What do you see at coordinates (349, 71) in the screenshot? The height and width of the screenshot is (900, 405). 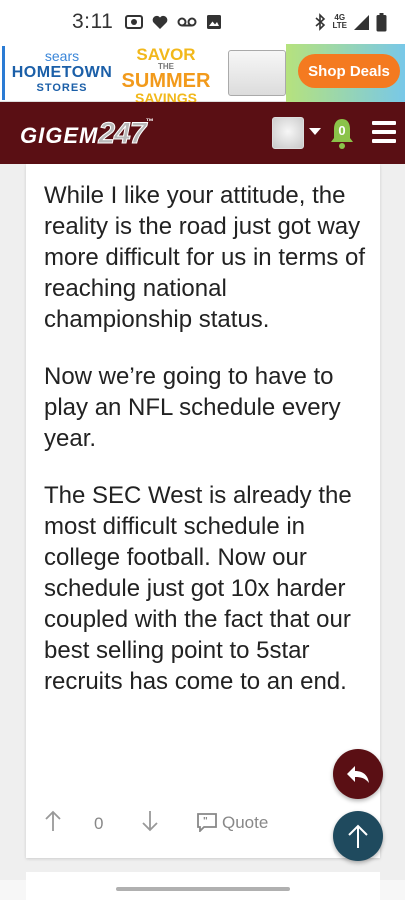 I see `shop-deals-button: Shop Deals` at bounding box center [349, 71].